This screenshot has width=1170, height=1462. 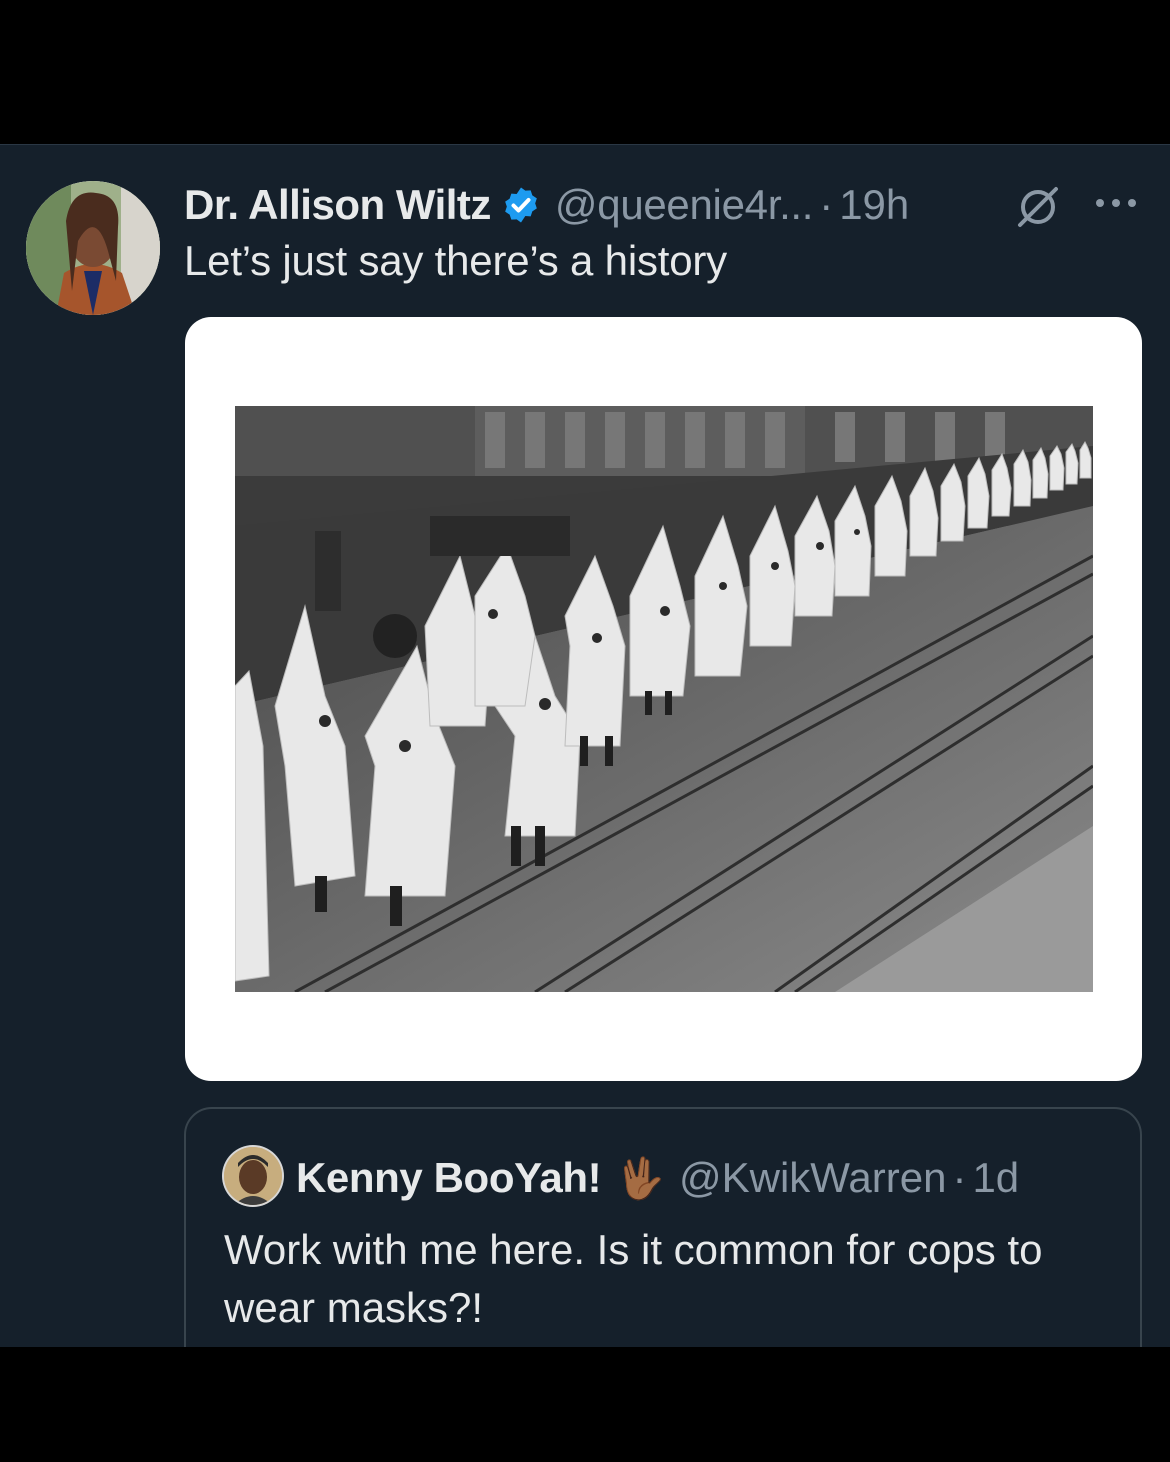 What do you see at coordinates (874, 205) in the screenshot?
I see `tweet-time: 19h` at bounding box center [874, 205].